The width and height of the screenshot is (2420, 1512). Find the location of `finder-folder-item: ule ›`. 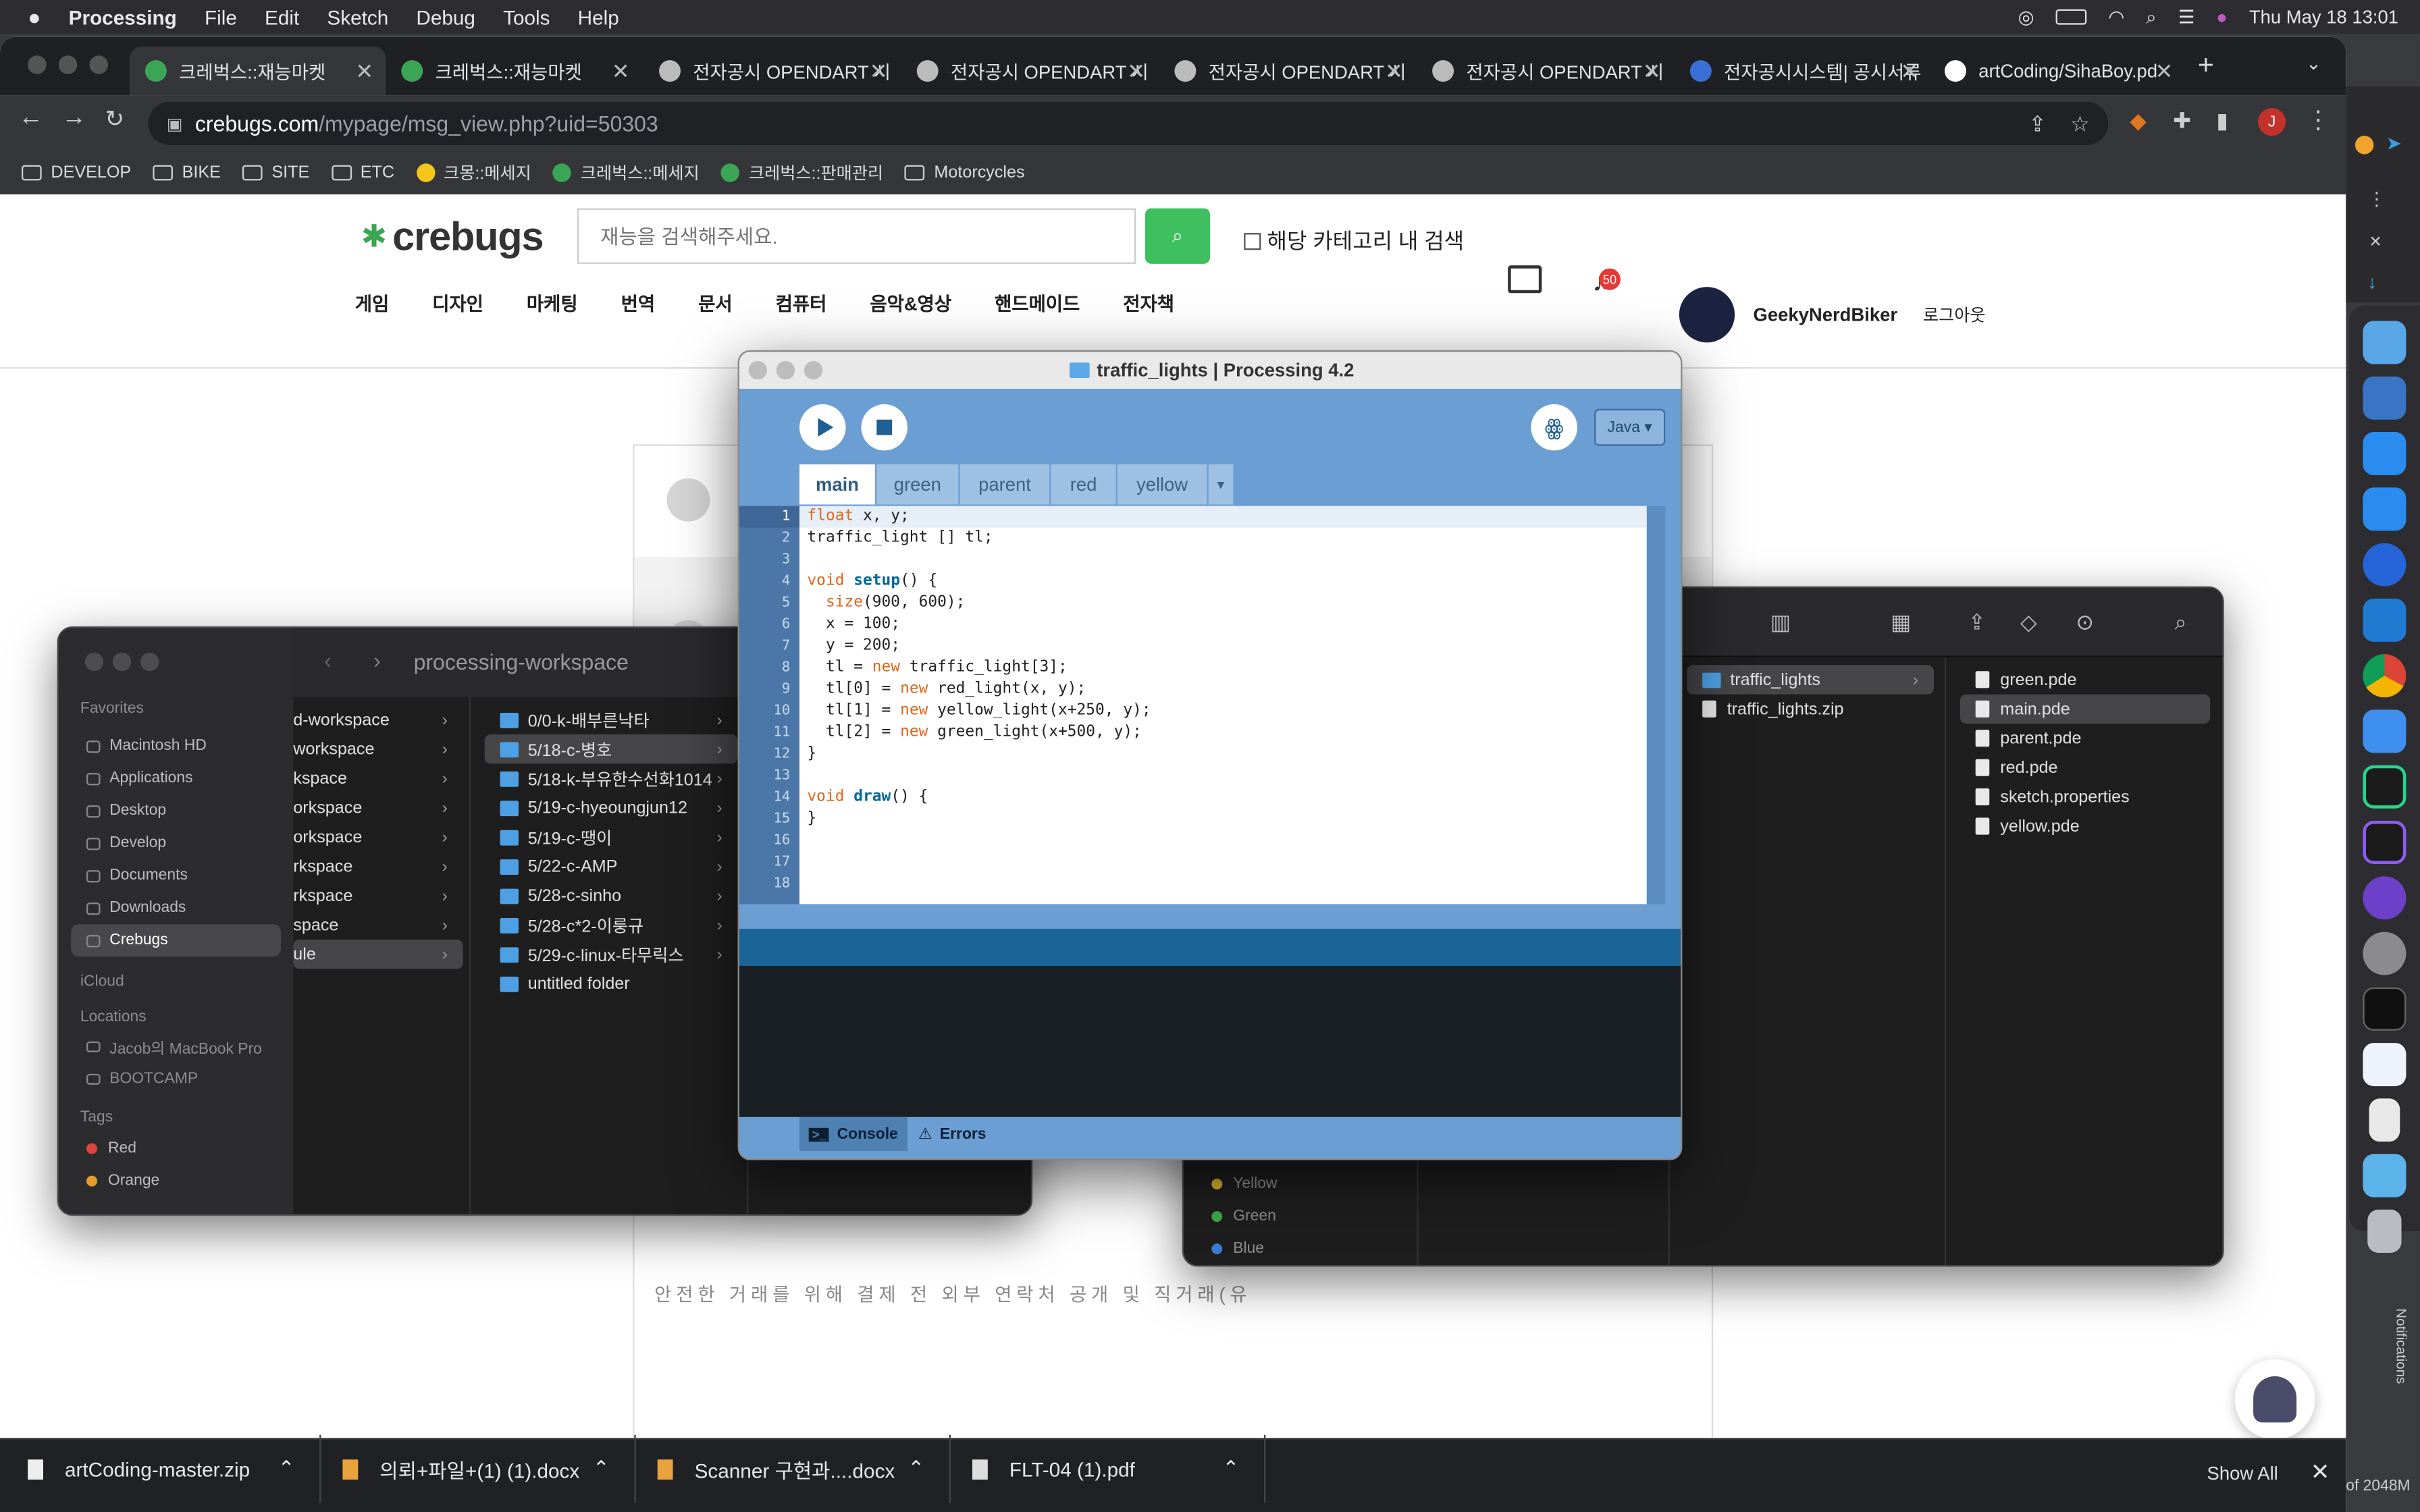

finder-folder-item: ule › is located at coordinates (378, 954).